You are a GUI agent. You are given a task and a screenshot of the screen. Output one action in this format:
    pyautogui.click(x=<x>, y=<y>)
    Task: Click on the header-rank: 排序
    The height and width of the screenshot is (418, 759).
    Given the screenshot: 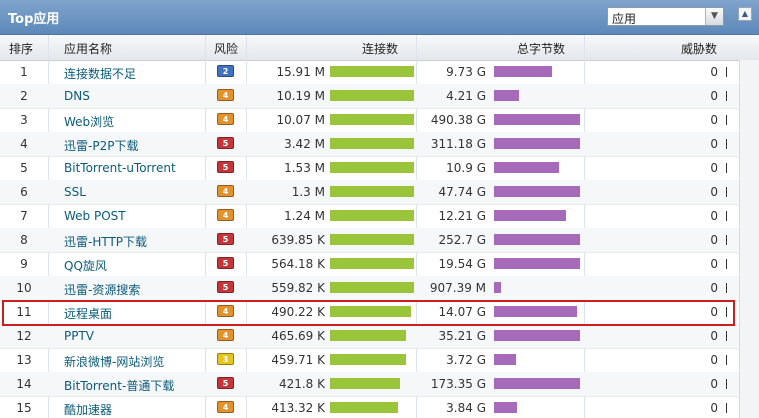 What is the action you would take?
    pyautogui.click(x=21, y=48)
    